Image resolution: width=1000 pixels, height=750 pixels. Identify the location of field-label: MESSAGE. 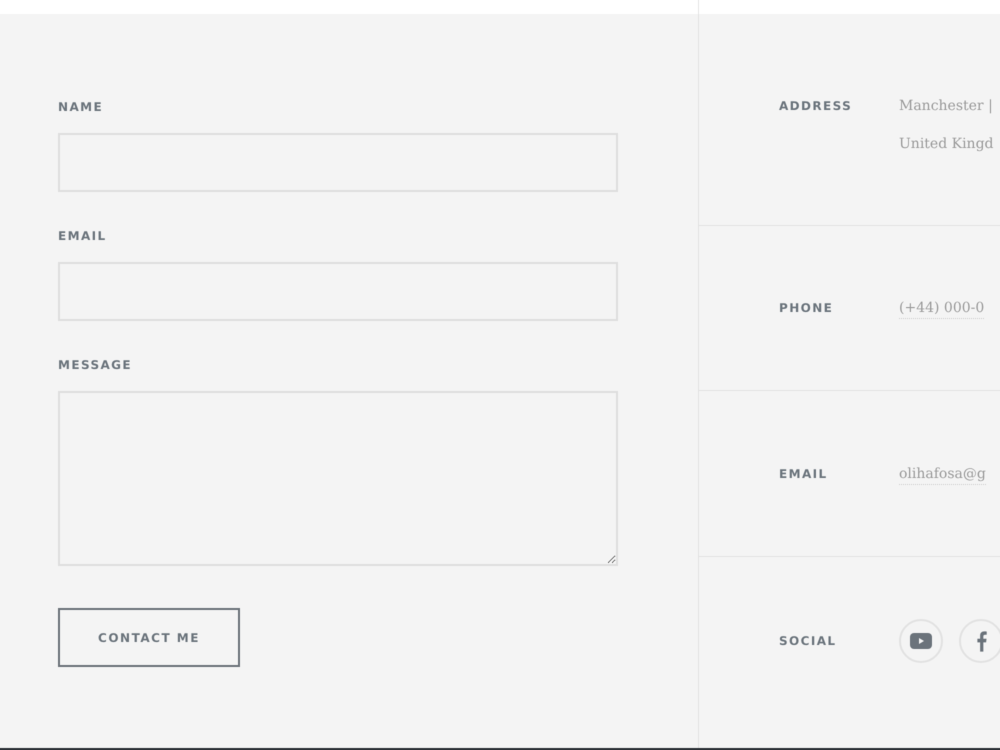
(95, 365).